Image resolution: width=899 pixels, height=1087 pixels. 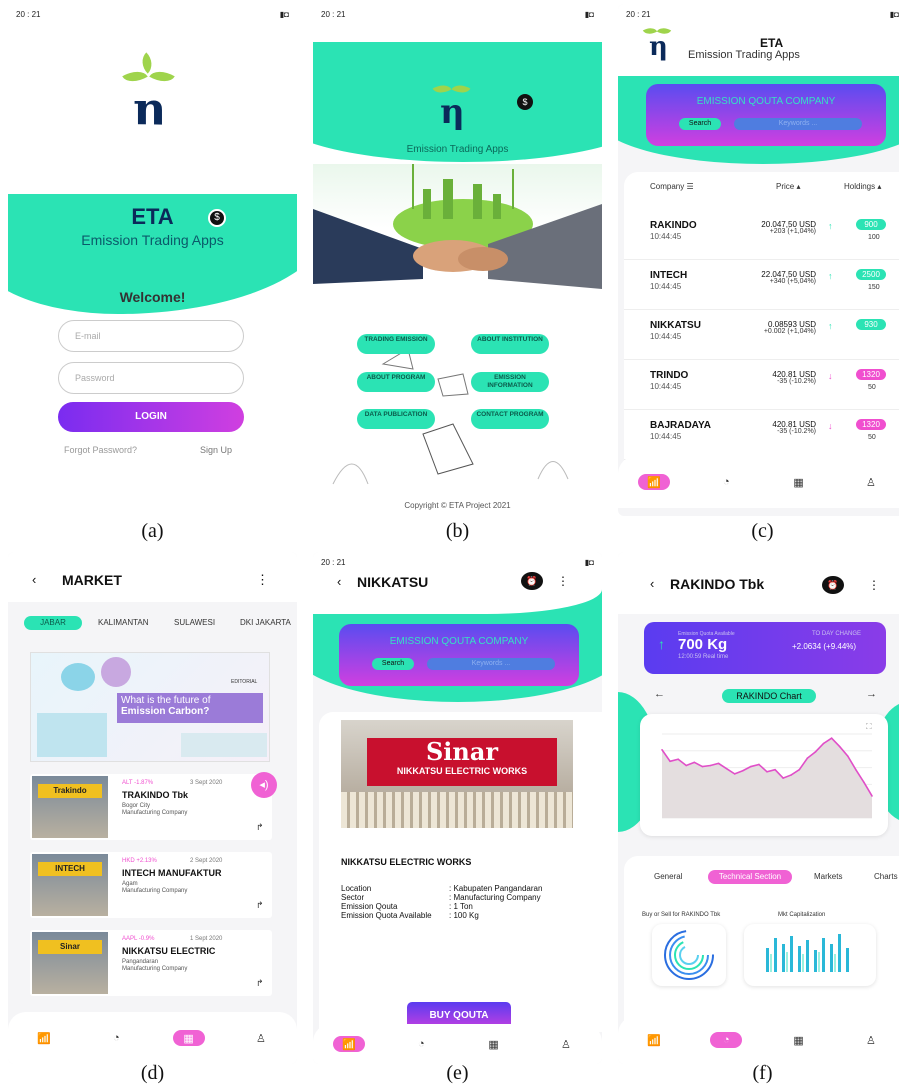 What do you see at coordinates (100, 450) in the screenshot?
I see `forgot-password-link: Forgot Password?` at bounding box center [100, 450].